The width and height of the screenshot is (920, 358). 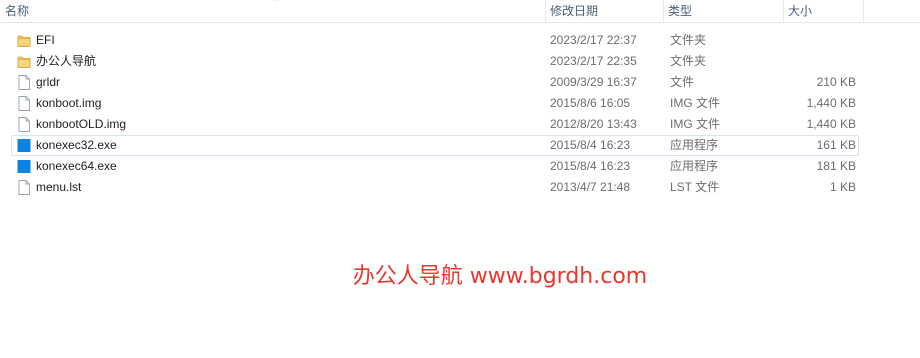 I want to click on file-name: konbootOLD.img, so click(x=81, y=124).